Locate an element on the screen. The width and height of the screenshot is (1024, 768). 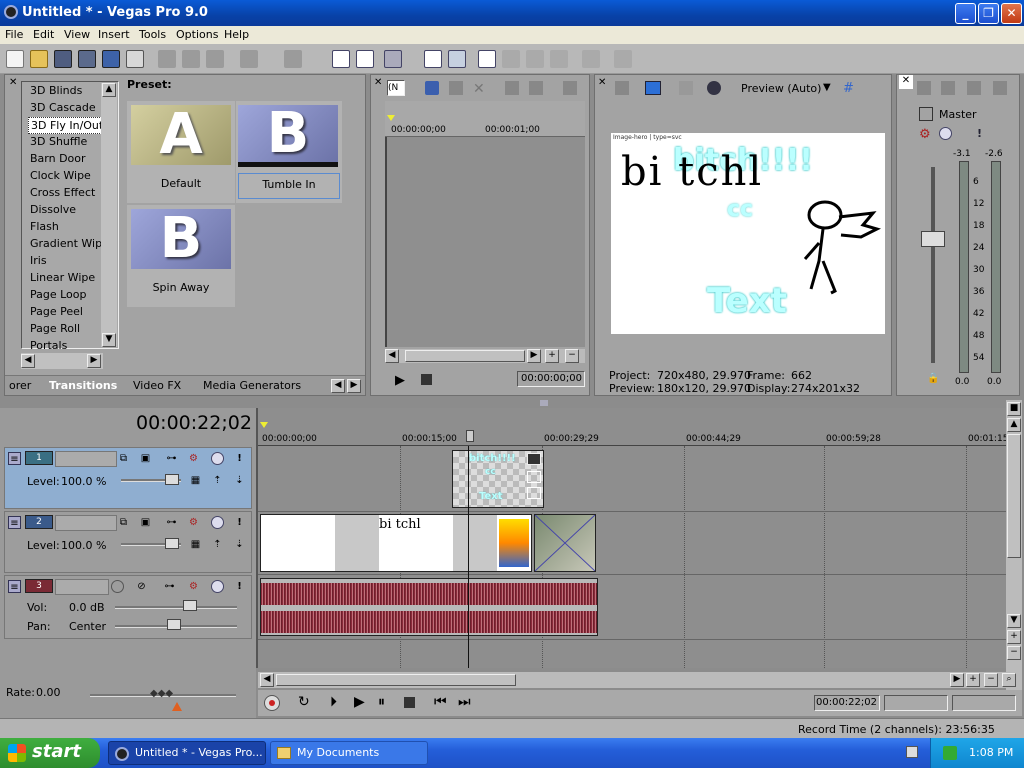
video-event-clip: bi tchl is located at coordinates (396, 543).